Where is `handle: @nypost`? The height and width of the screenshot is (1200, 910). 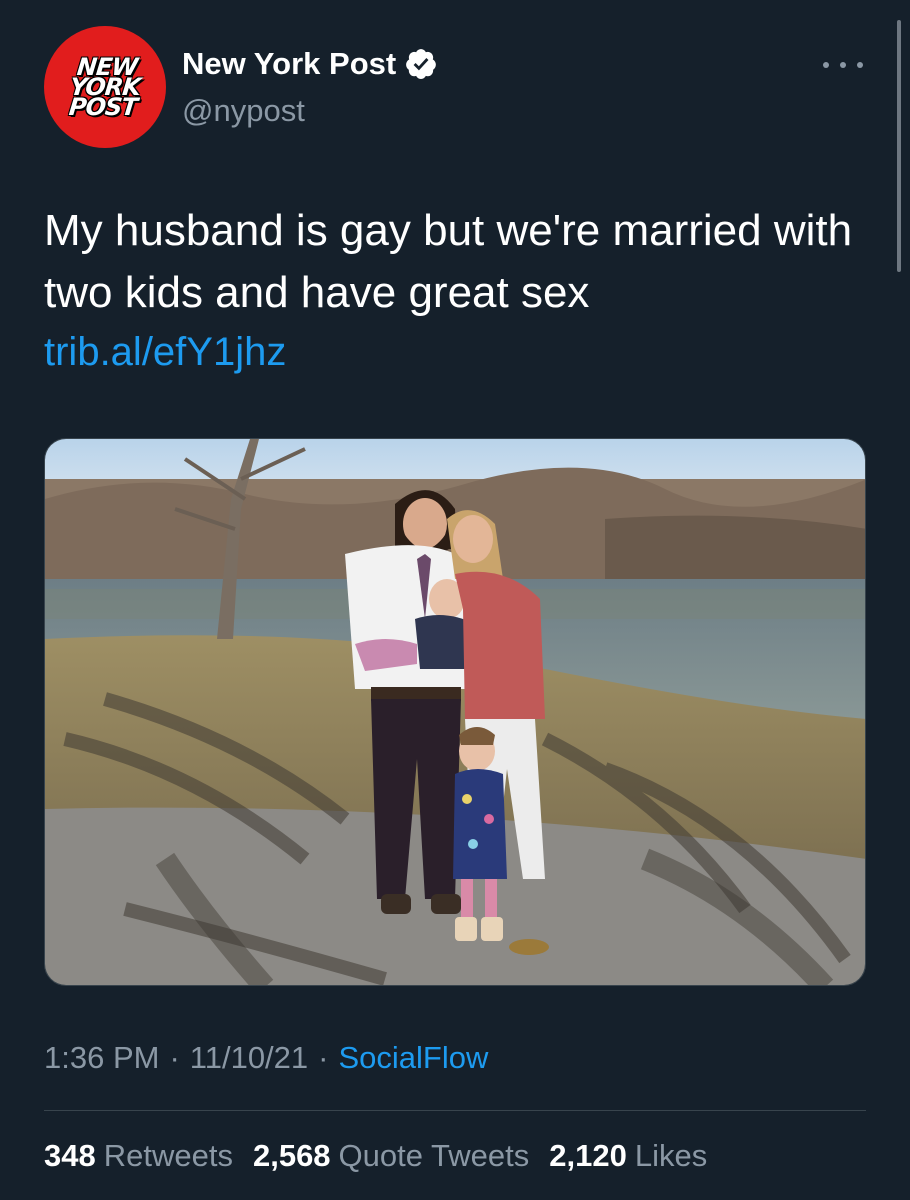 handle: @nypost is located at coordinates (243, 111).